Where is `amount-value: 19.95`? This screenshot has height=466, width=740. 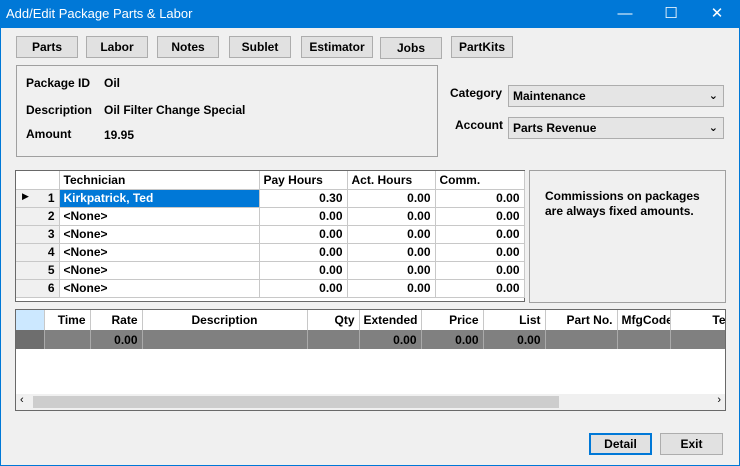 amount-value: 19.95 is located at coordinates (119, 135).